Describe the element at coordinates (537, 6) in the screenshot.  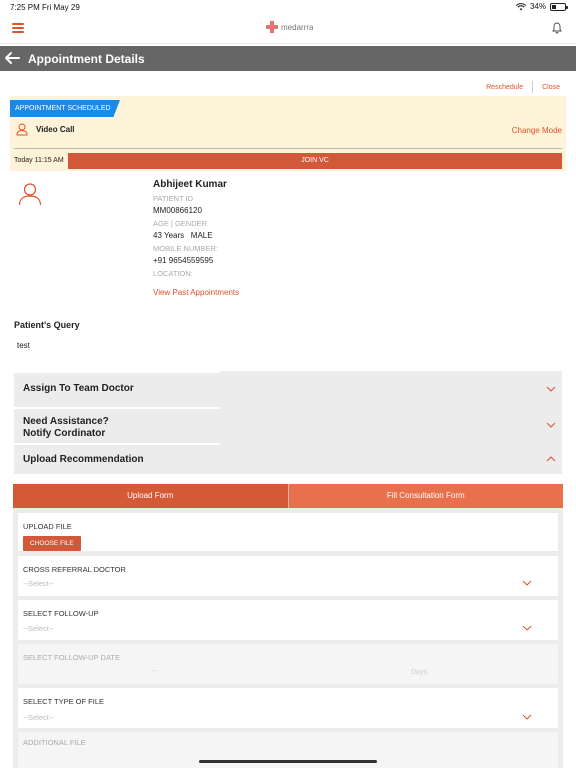
I see `battery-percent: 34%` at that location.